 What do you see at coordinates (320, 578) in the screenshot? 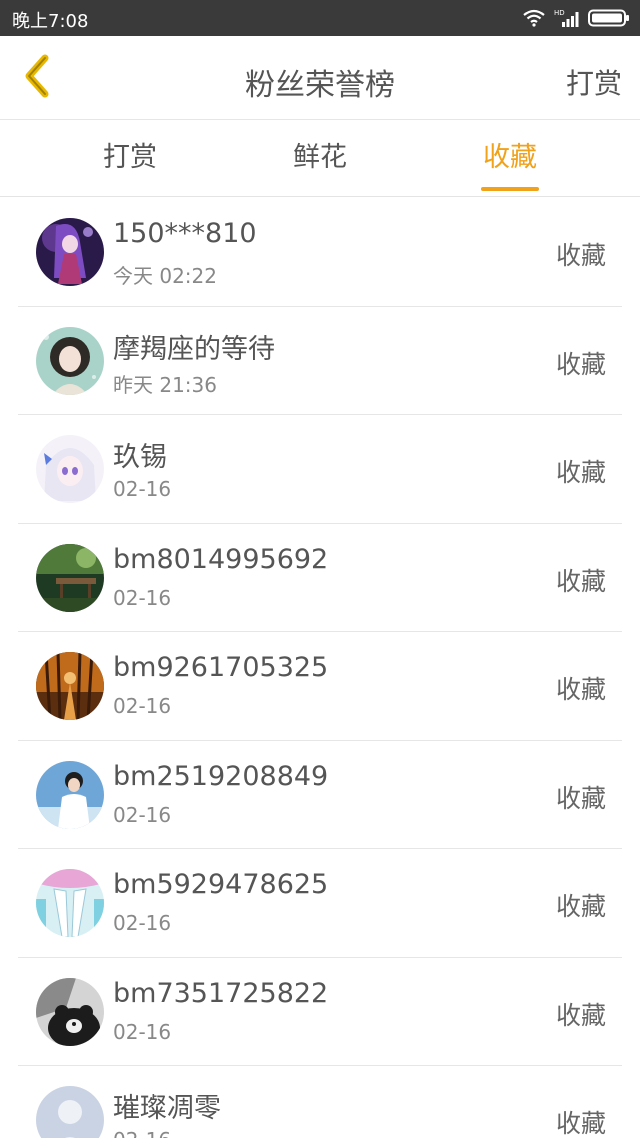
I see `list-item: bm8014995692 02-16 收藏` at bounding box center [320, 578].